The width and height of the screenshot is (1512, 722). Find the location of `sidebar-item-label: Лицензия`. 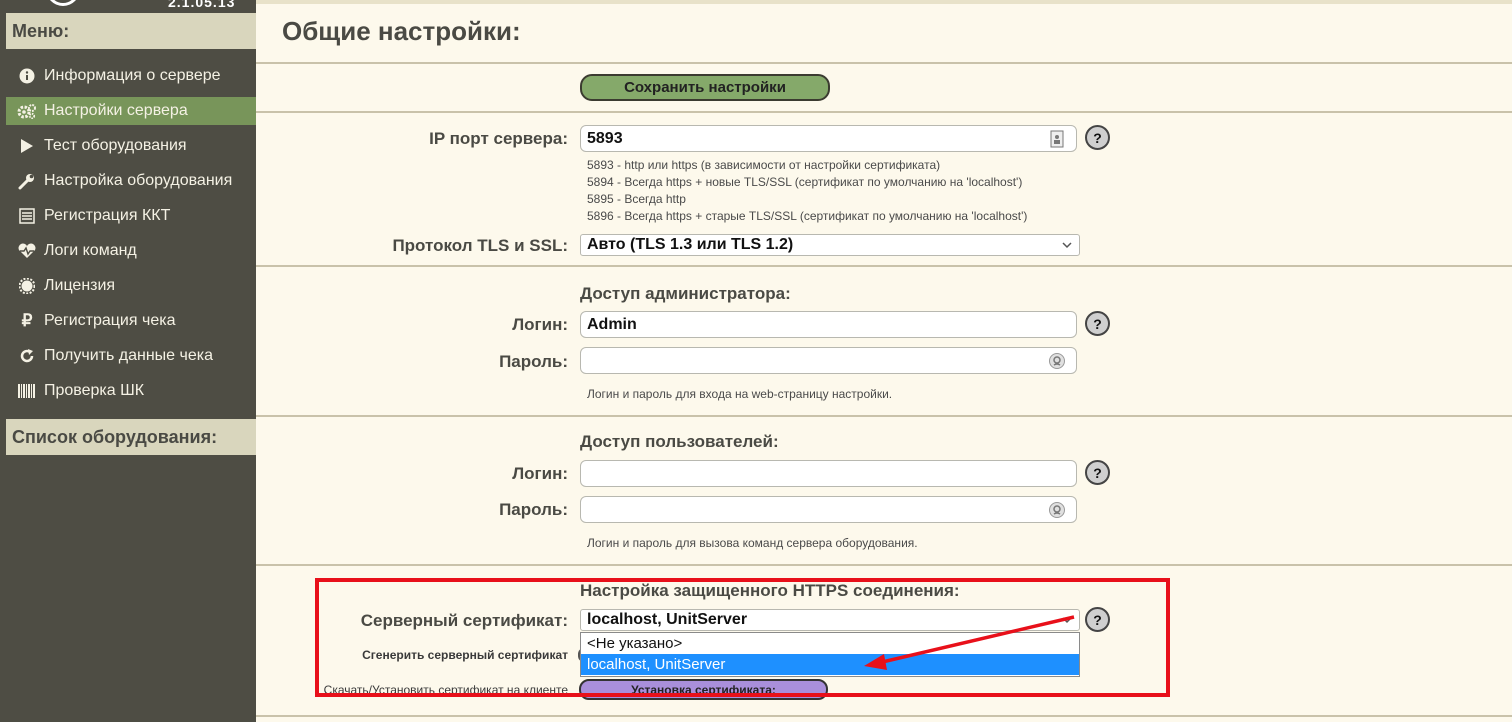

sidebar-item-label: Лицензия is located at coordinates (80, 285).